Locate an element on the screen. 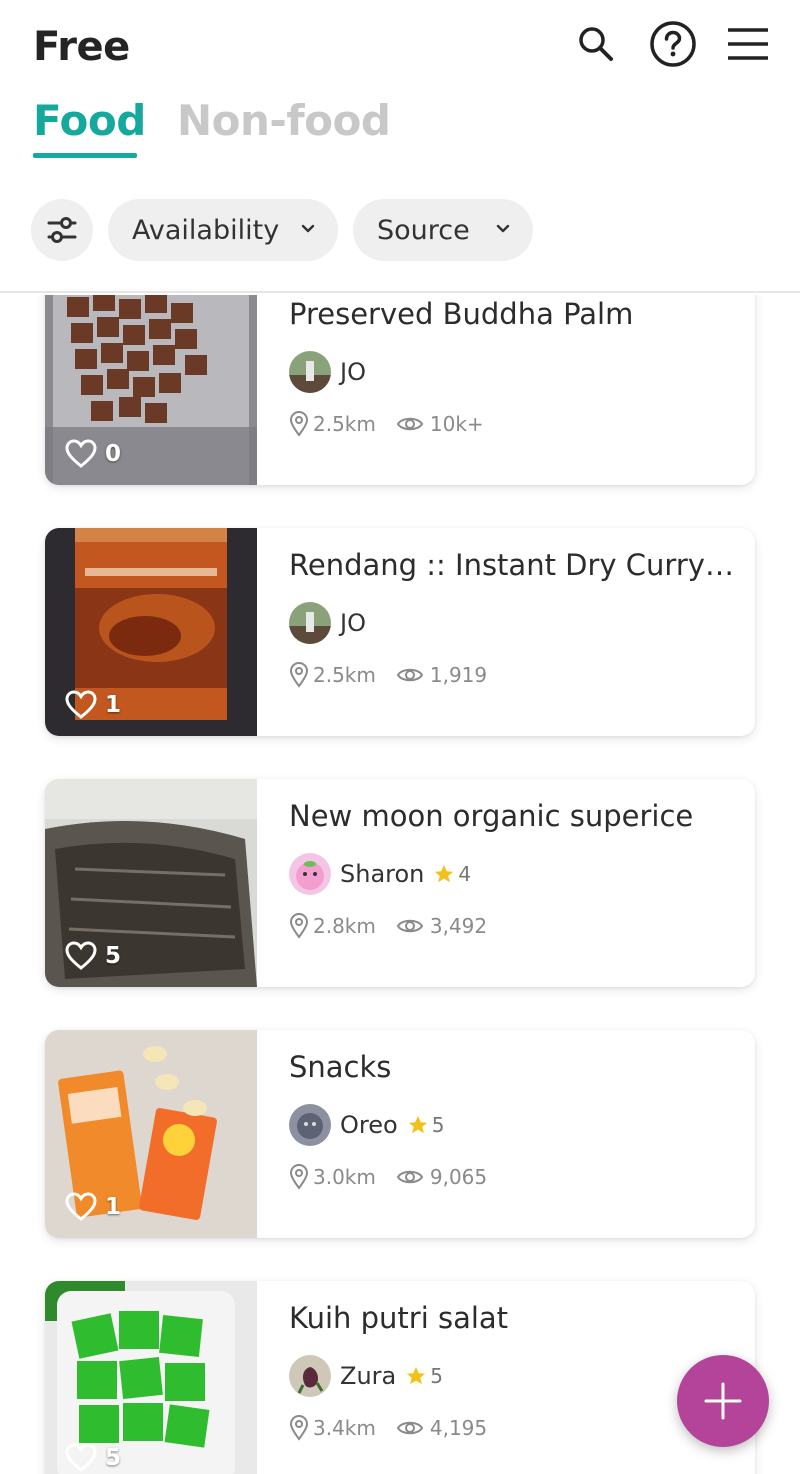  filter-settings-button is located at coordinates (62, 230).